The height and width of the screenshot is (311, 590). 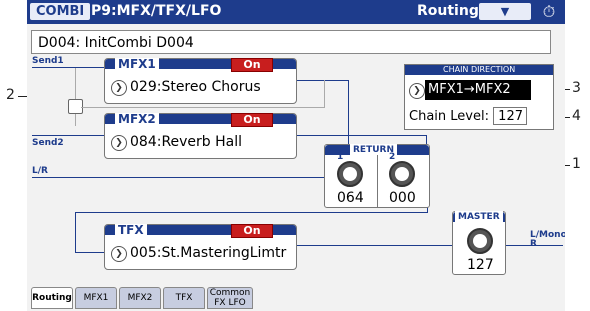 I want to click on chain-wire, so click(x=324, y=94).